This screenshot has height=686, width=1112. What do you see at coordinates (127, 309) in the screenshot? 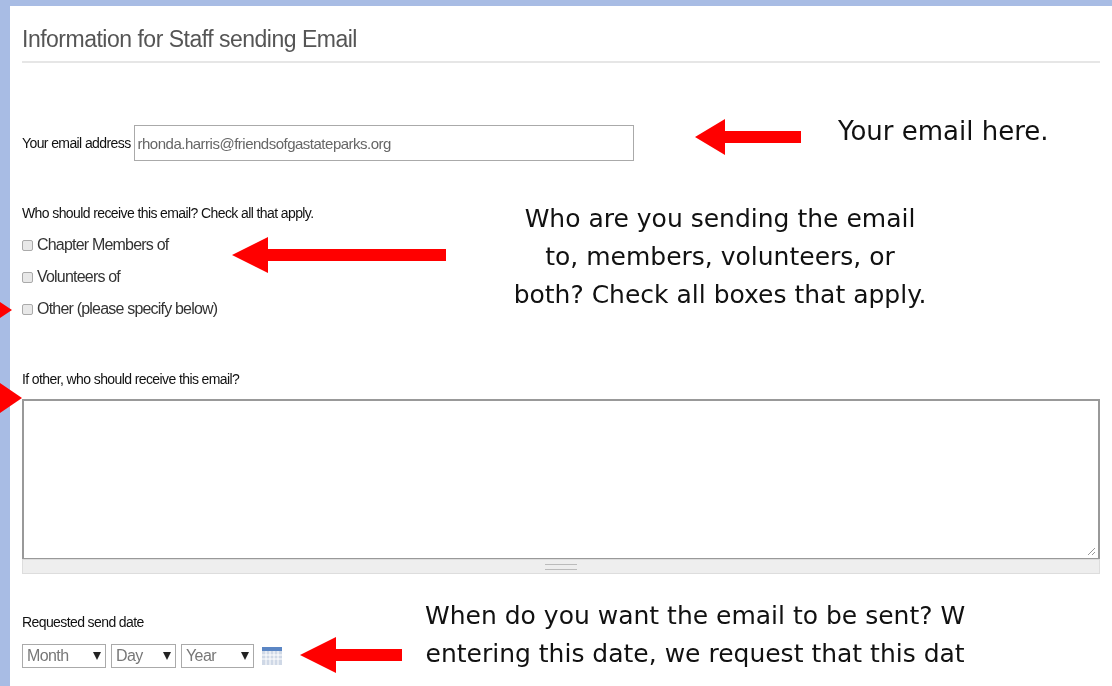
I see `option-label: Other (please specify below)` at bounding box center [127, 309].